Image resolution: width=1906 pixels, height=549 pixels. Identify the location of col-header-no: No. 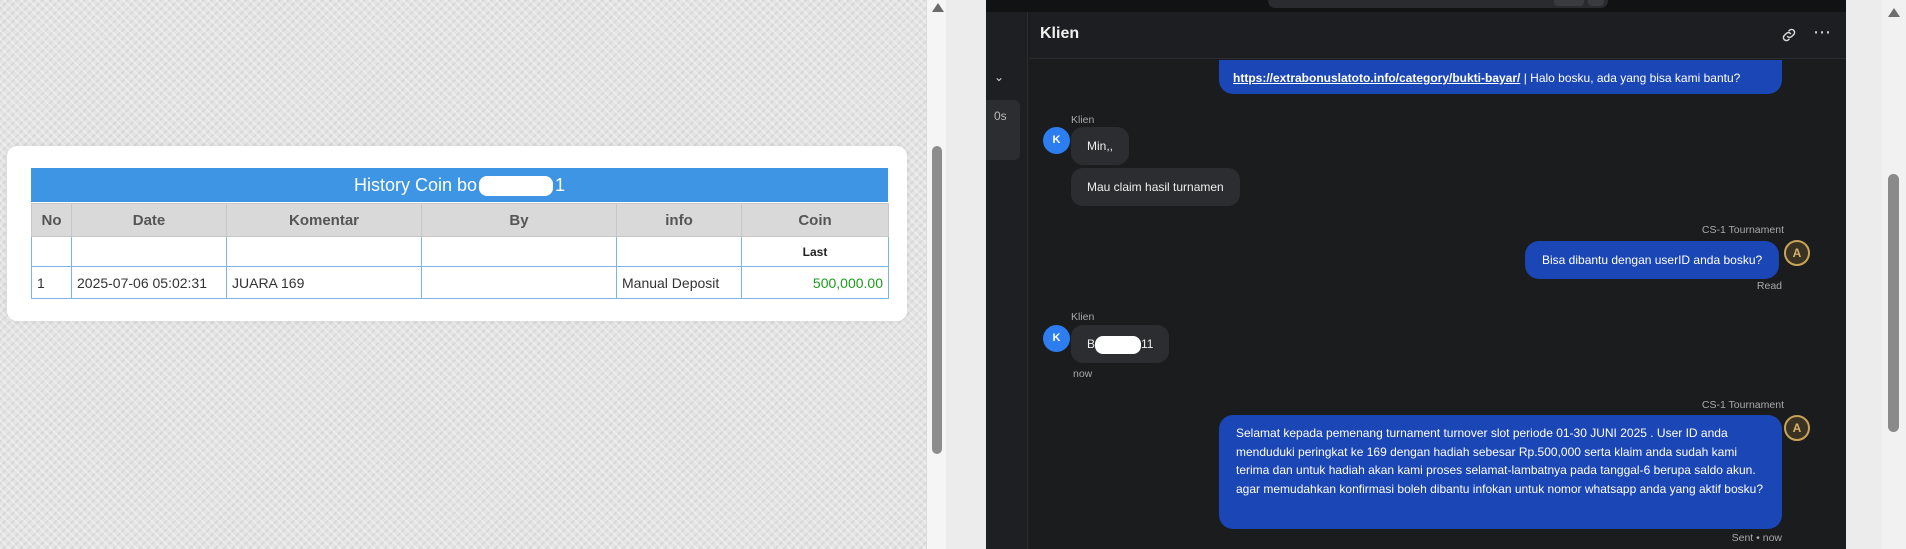
(51, 220).